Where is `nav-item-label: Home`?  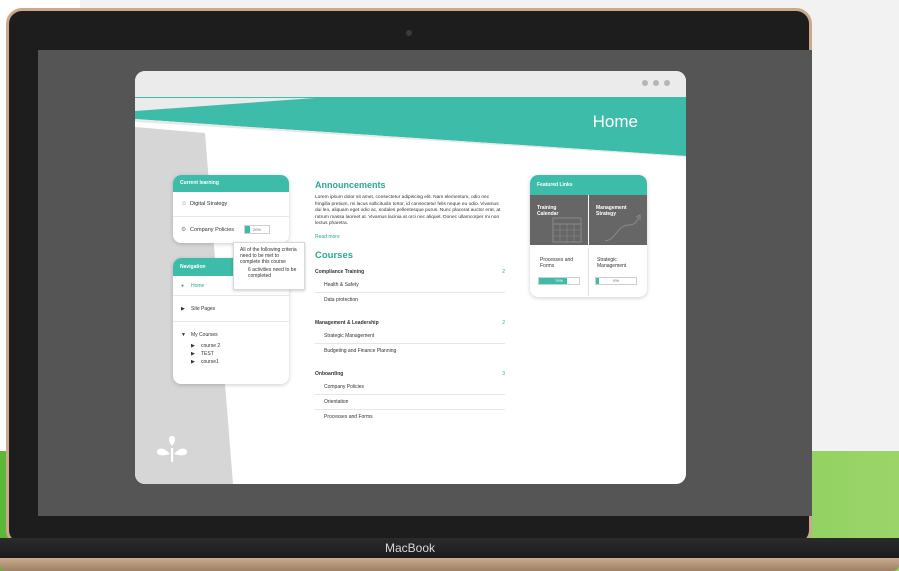 nav-item-label: Home is located at coordinates (198, 285).